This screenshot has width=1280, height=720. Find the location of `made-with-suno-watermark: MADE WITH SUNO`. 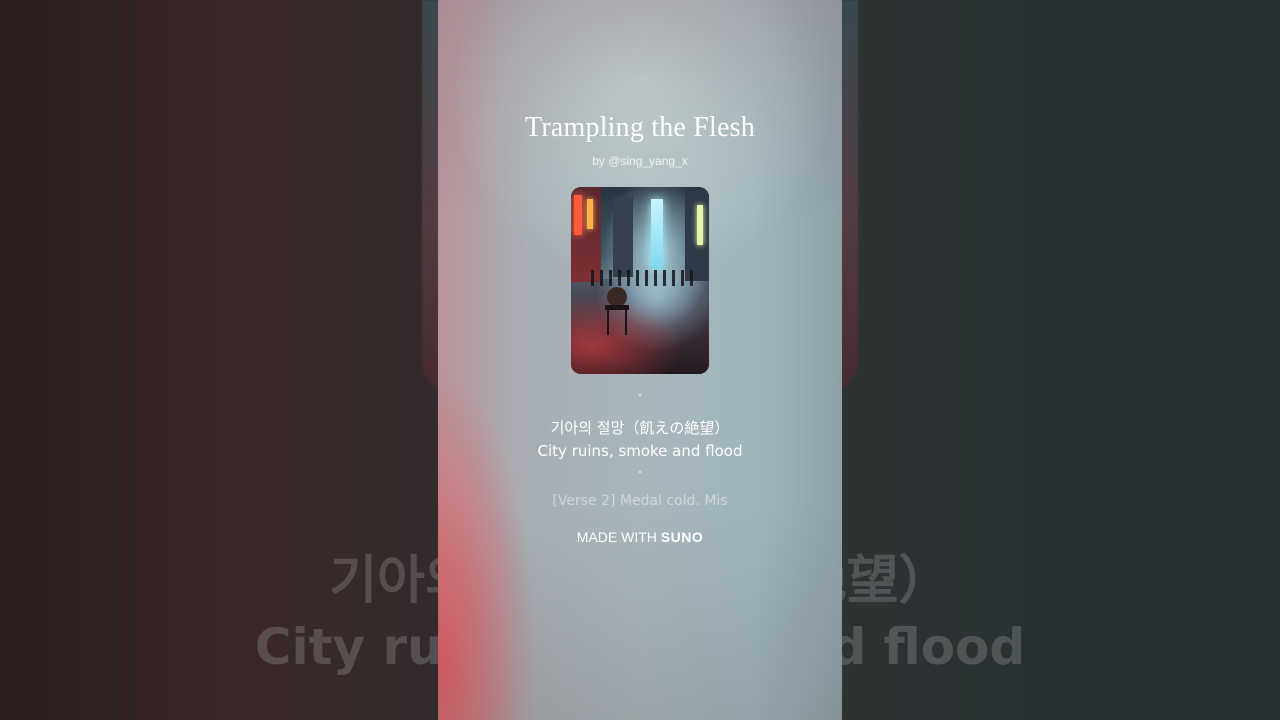

made-with-suno-watermark: MADE WITH SUNO is located at coordinates (640, 537).